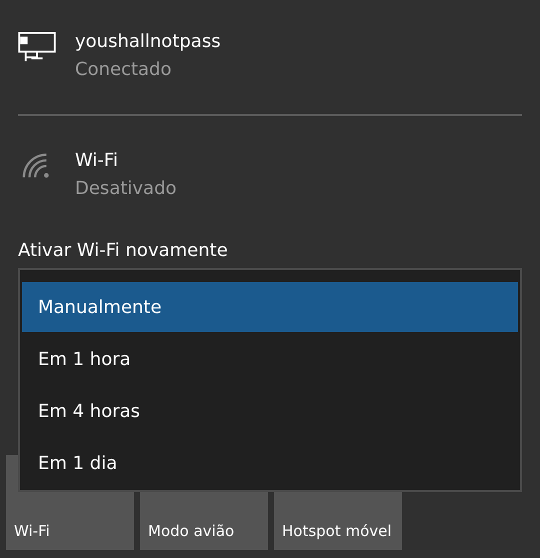  Describe the element at coordinates (270, 307) in the screenshot. I see `dropdown-option: Manualmente` at that location.